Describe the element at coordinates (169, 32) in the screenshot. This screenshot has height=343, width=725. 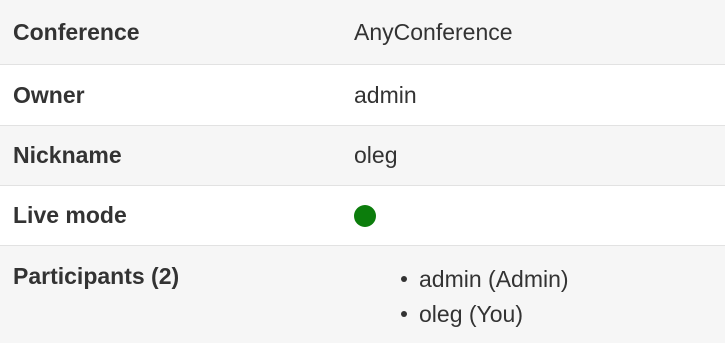
I see `conference-label: Conference` at that location.